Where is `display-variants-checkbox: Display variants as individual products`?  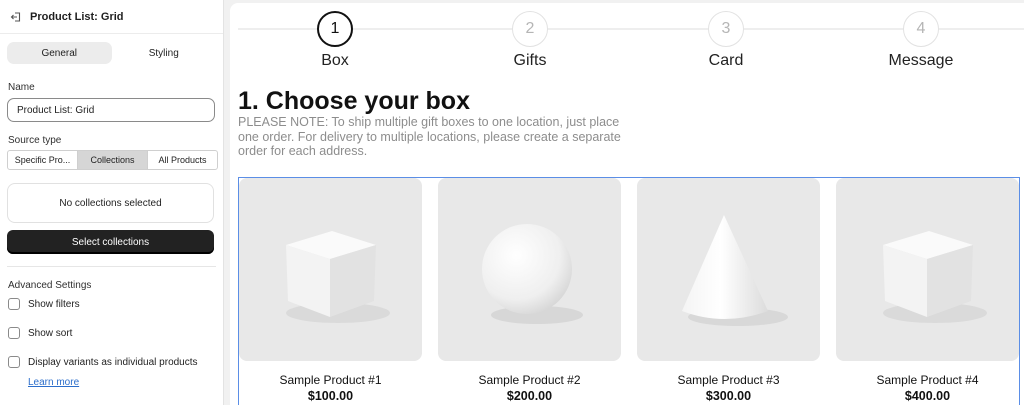
display-variants-checkbox: Display variants as individual products is located at coordinates (115, 362).